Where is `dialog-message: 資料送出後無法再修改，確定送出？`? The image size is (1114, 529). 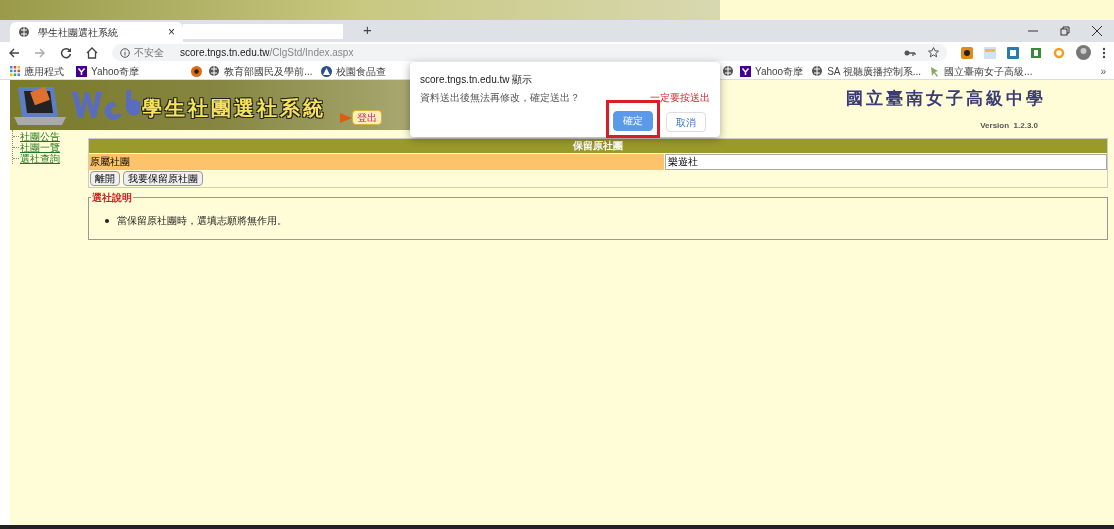 dialog-message: 資料送出後無法再修改，確定送出？ is located at coordinates (500, 98).